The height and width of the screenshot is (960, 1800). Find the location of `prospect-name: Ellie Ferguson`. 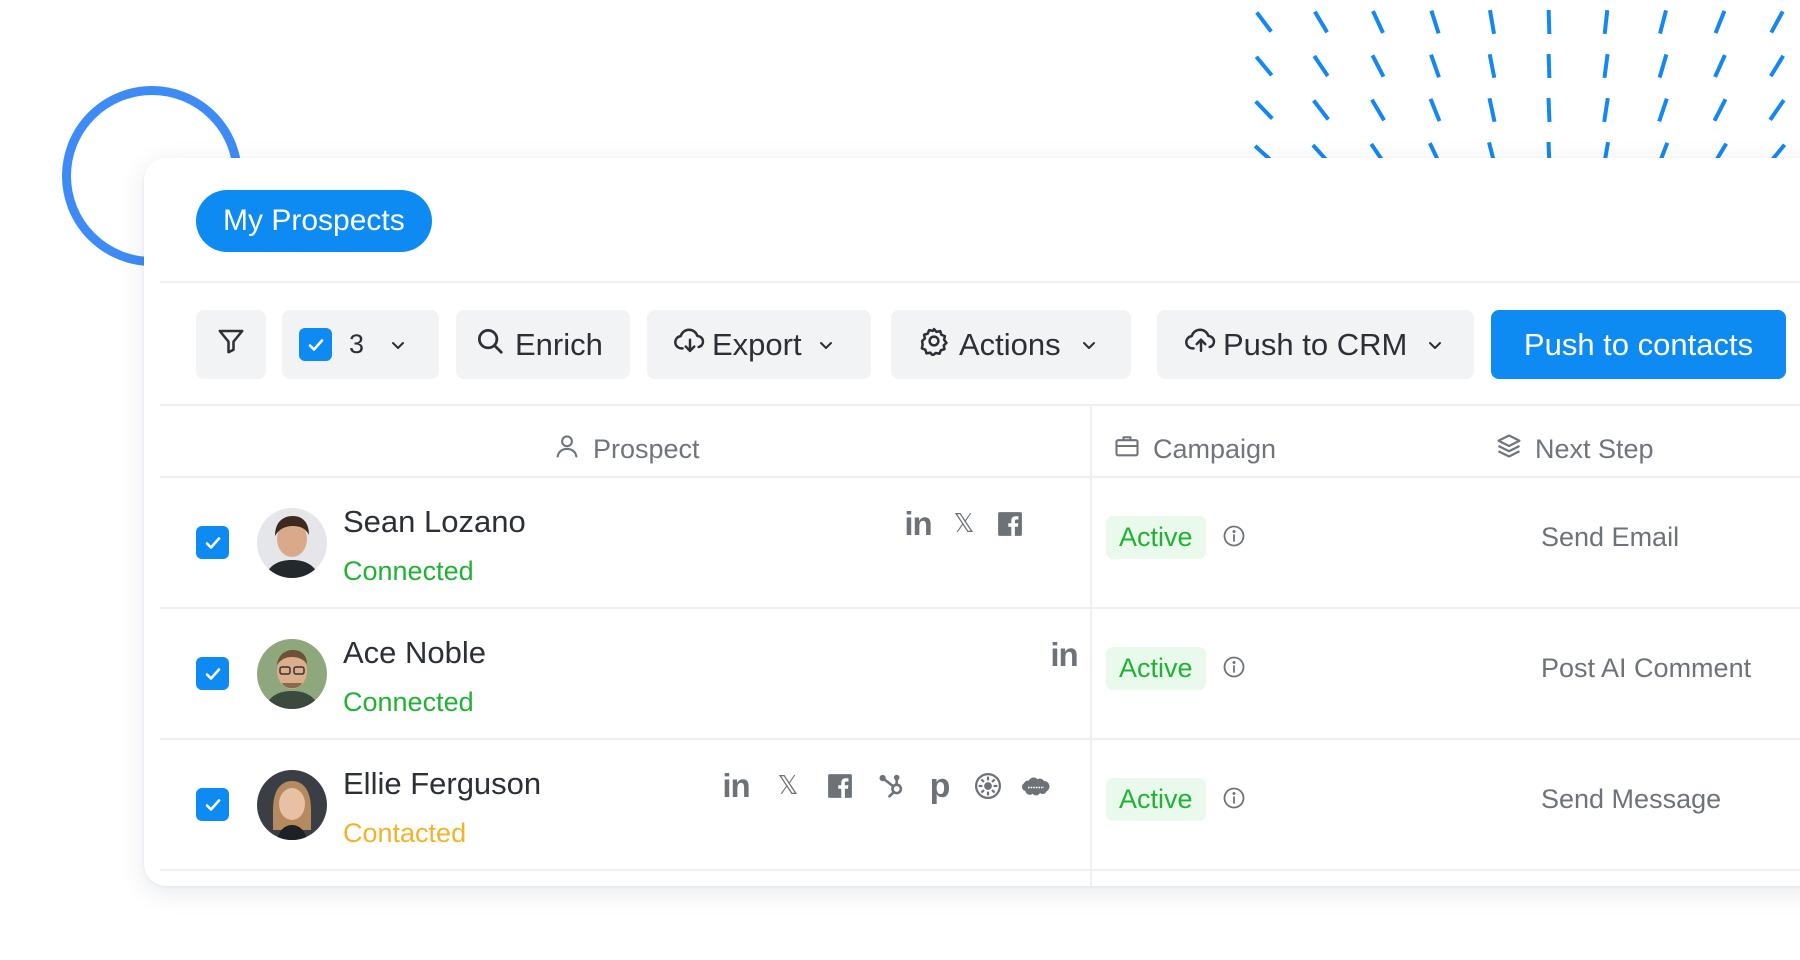

prospect-name: Ellie Ferguson is located at coordinates (442, 784).